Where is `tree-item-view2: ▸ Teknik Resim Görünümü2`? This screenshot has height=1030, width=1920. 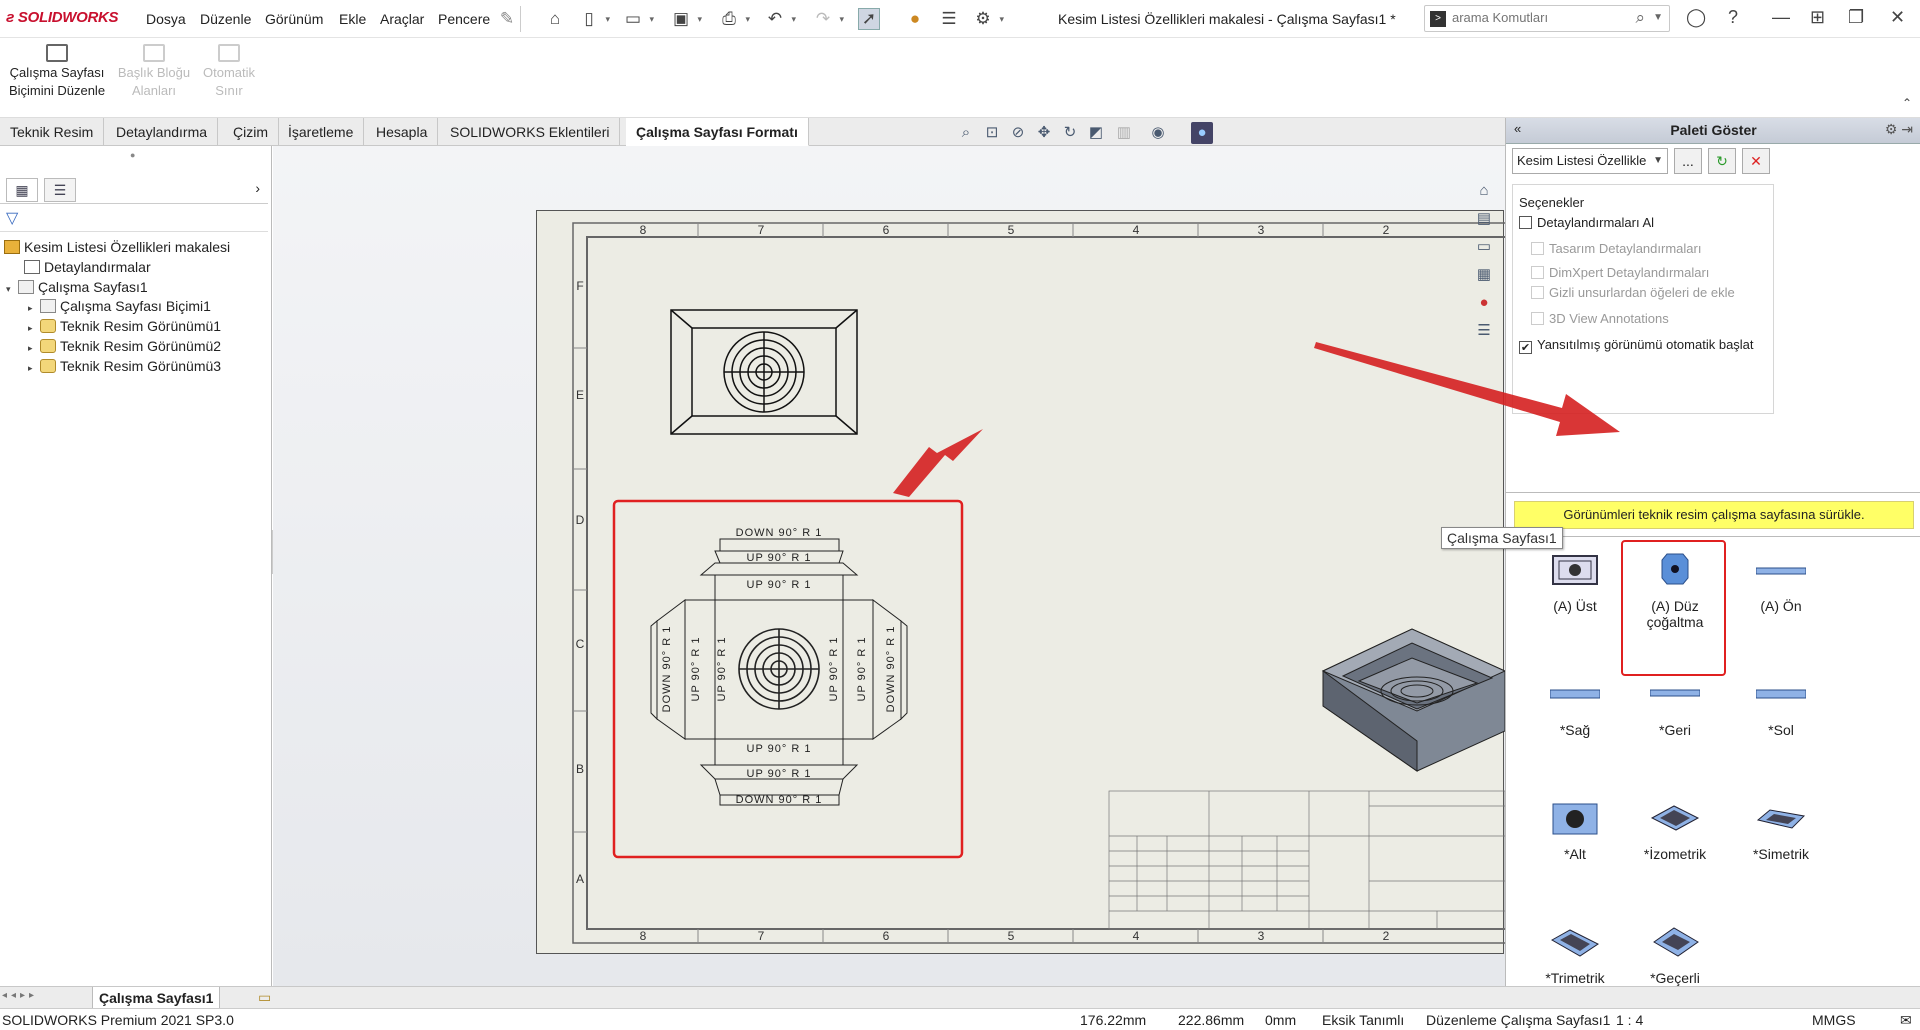 tree-item-view2: ▸ Teknik Resim Görünümü2 is located at coordinates (124, 346).